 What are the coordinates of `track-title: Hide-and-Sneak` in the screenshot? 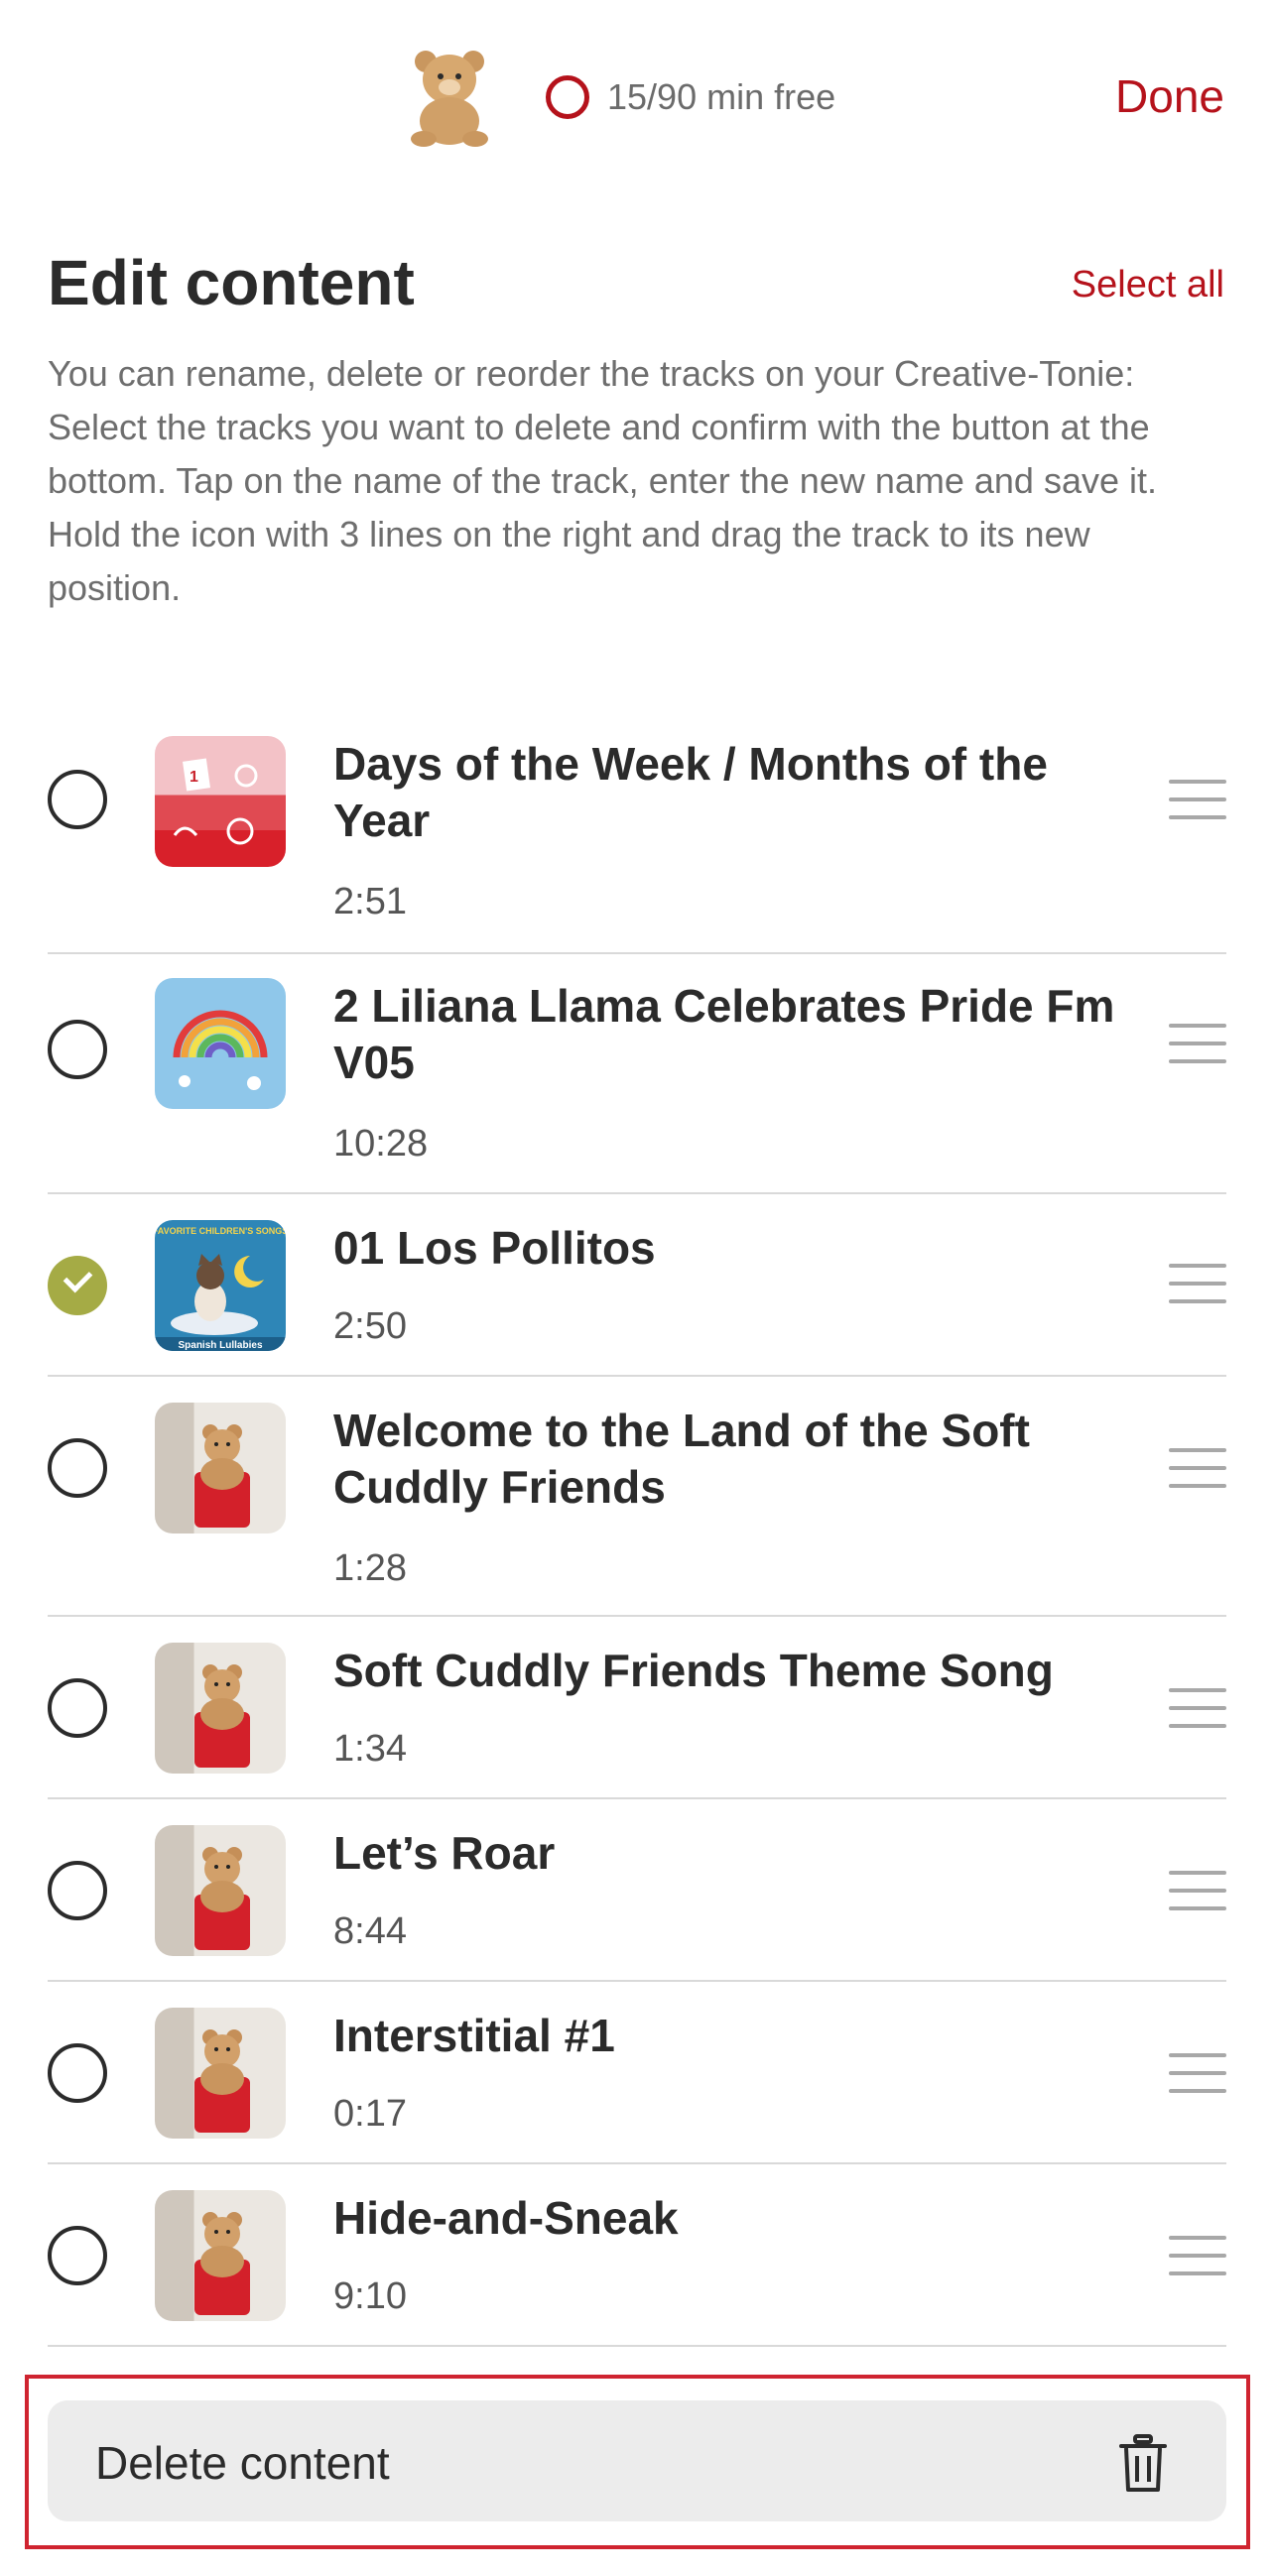 It's located at (740, 2218).